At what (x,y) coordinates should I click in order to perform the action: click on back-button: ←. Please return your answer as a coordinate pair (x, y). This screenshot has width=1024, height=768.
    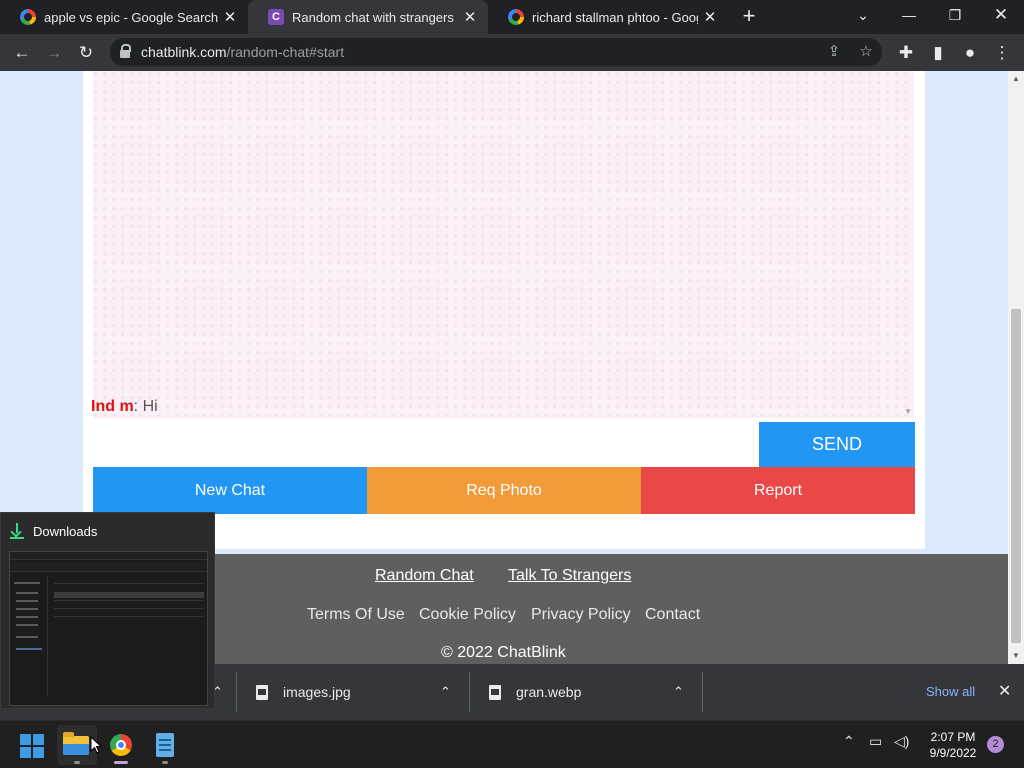
    Looking at the image, I should click on (22, 53).